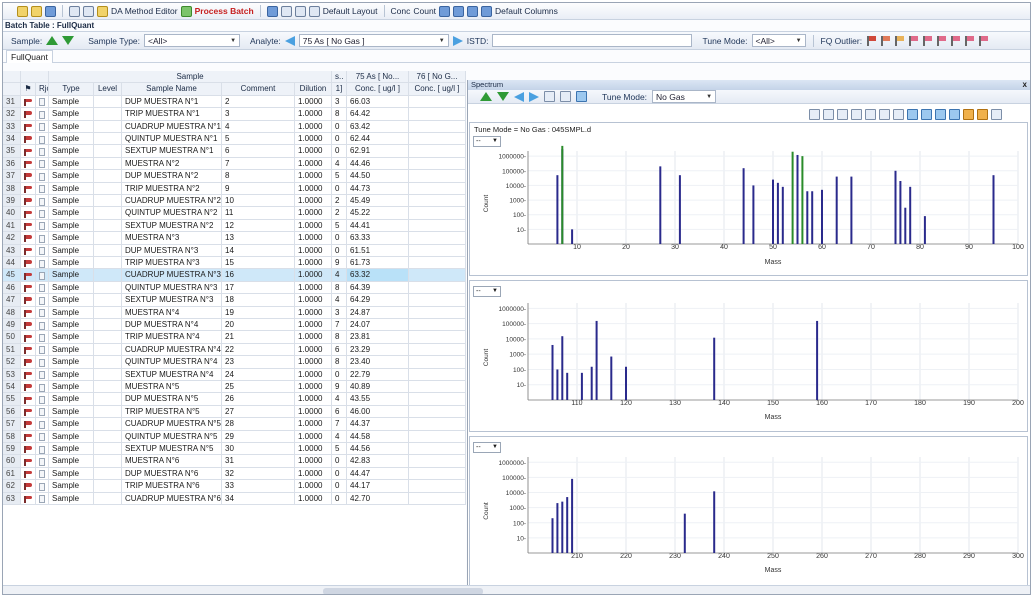  I want to click on method-editor-icon, so click(102, 11).